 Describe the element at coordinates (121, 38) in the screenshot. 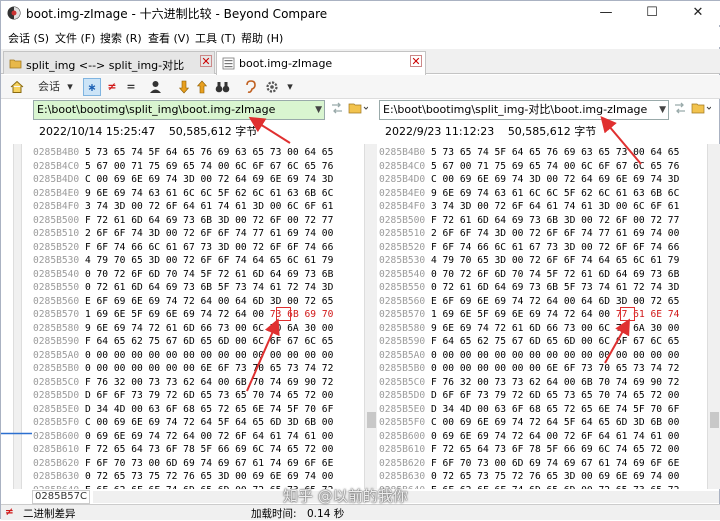

I see `menu-search: 搜索 (R)` at that location.